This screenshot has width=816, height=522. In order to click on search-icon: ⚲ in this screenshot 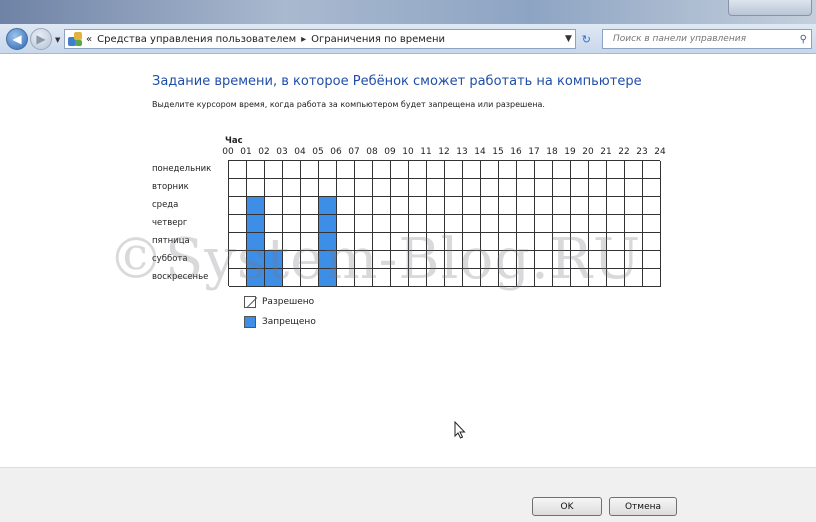, I will do `click(803, 39)`.